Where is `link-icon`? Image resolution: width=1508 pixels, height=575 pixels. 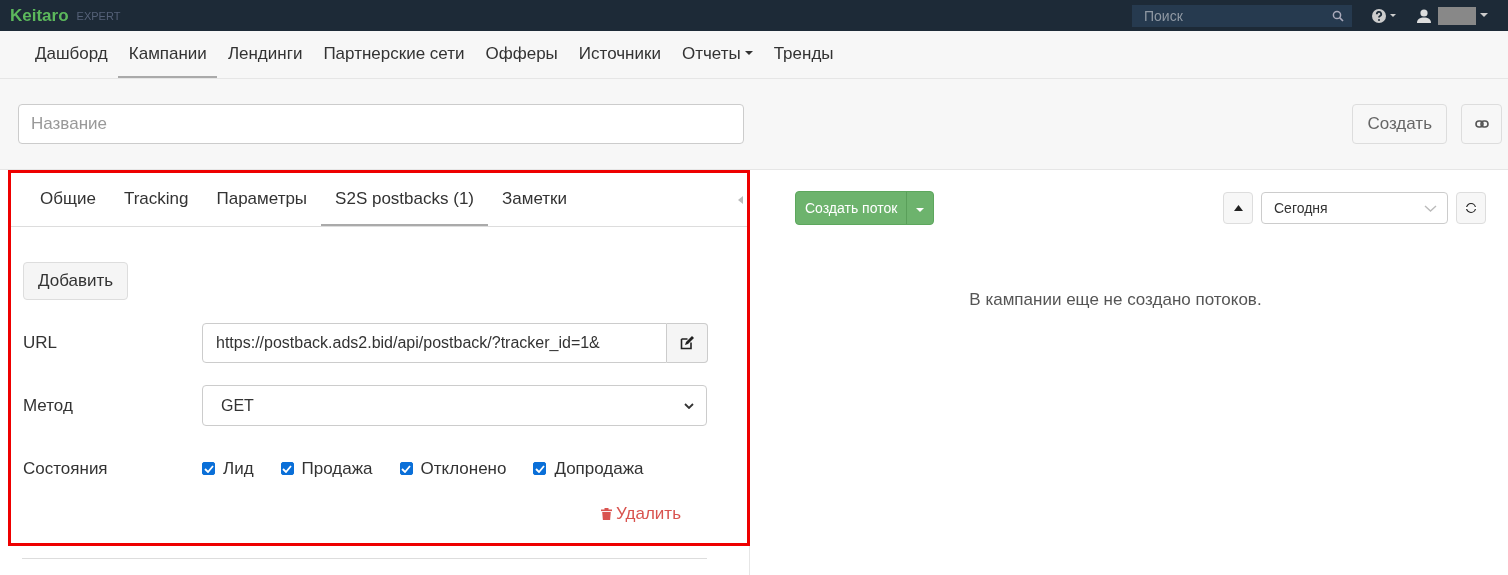
link-icon is located at coordinates (1481, 124).